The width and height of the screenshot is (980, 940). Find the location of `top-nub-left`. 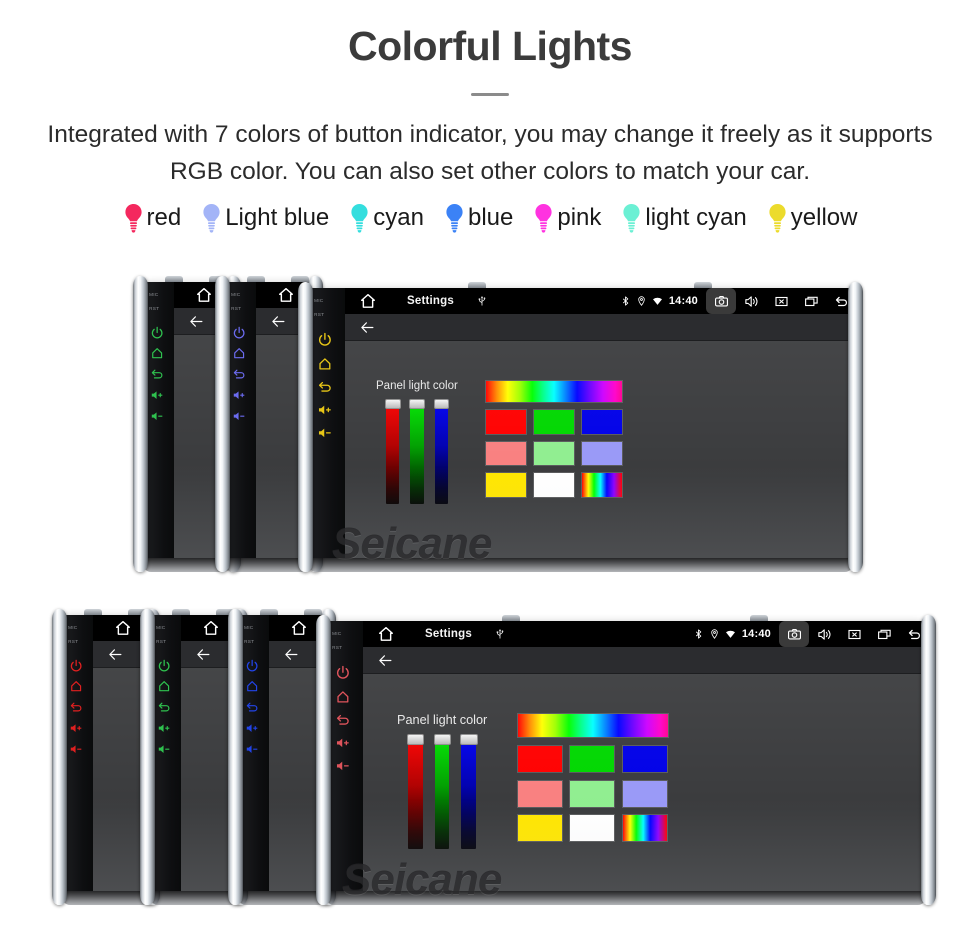

top-nub-left is located at coordinates (174, 279).